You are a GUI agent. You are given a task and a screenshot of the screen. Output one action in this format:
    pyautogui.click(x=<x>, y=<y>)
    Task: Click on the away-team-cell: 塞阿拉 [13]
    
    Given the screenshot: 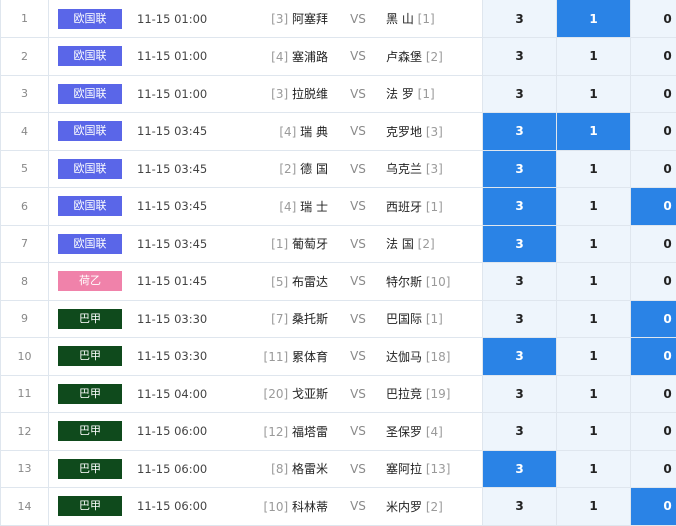 What is the action you would take?
    pyautogui.click(x=431, y=469)
    